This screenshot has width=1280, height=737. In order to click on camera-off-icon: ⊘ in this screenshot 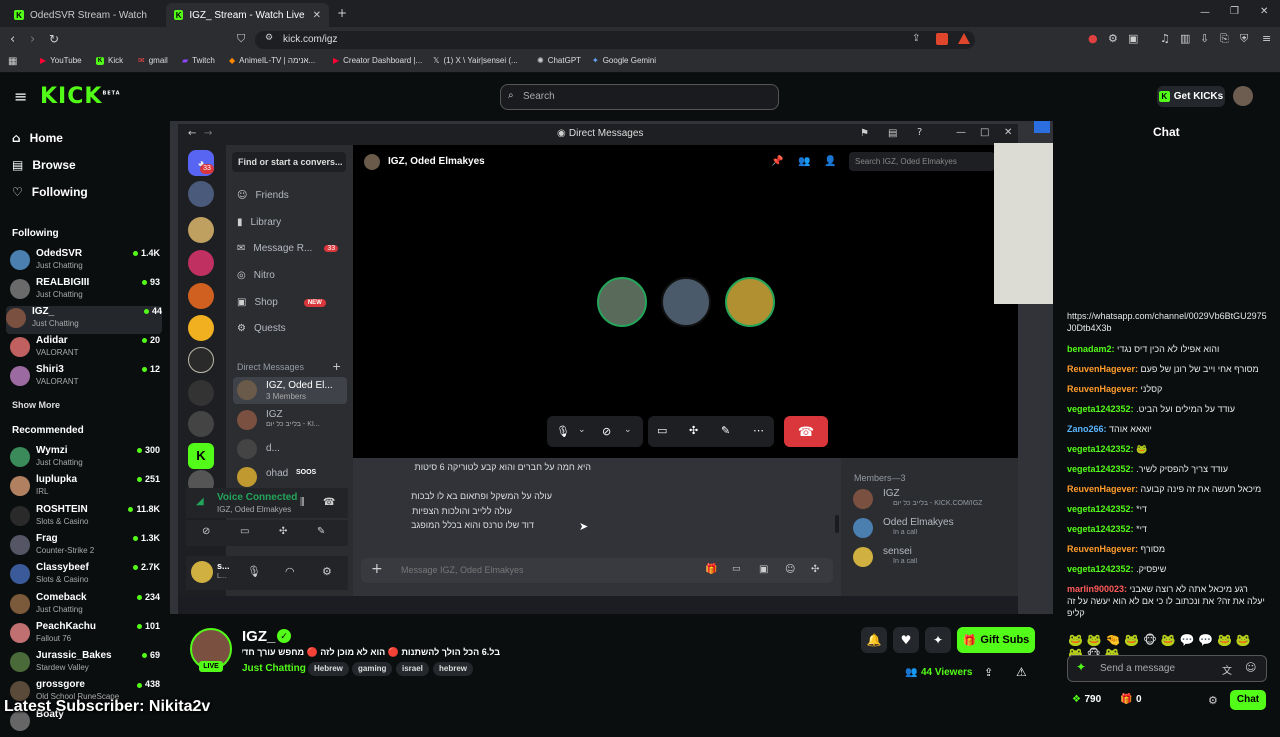, I will do `click(206, 531)`.